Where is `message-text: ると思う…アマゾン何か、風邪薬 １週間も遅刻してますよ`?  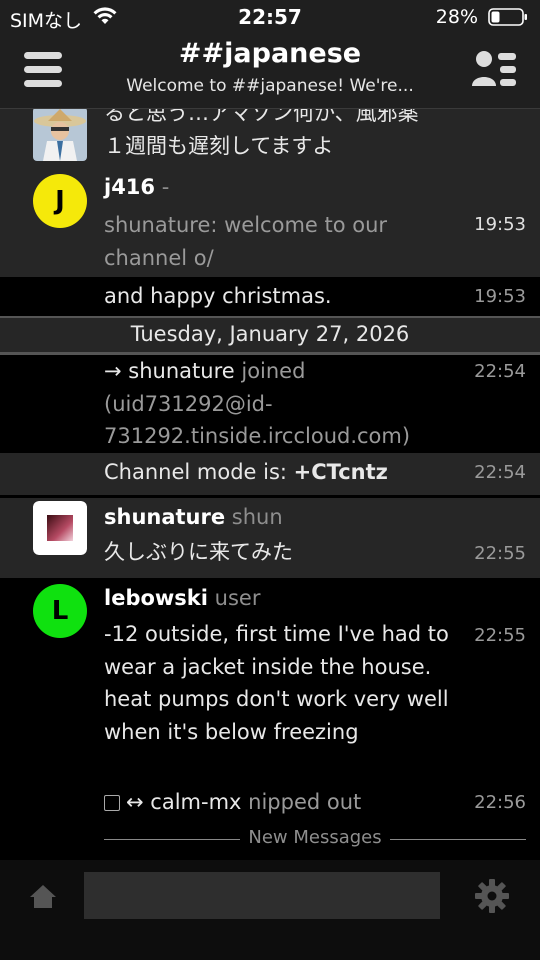
message-text: ると思う…アマゾン何か、風邪薬 １週間も遅刻してますよ is located at coordinates (276, 135).